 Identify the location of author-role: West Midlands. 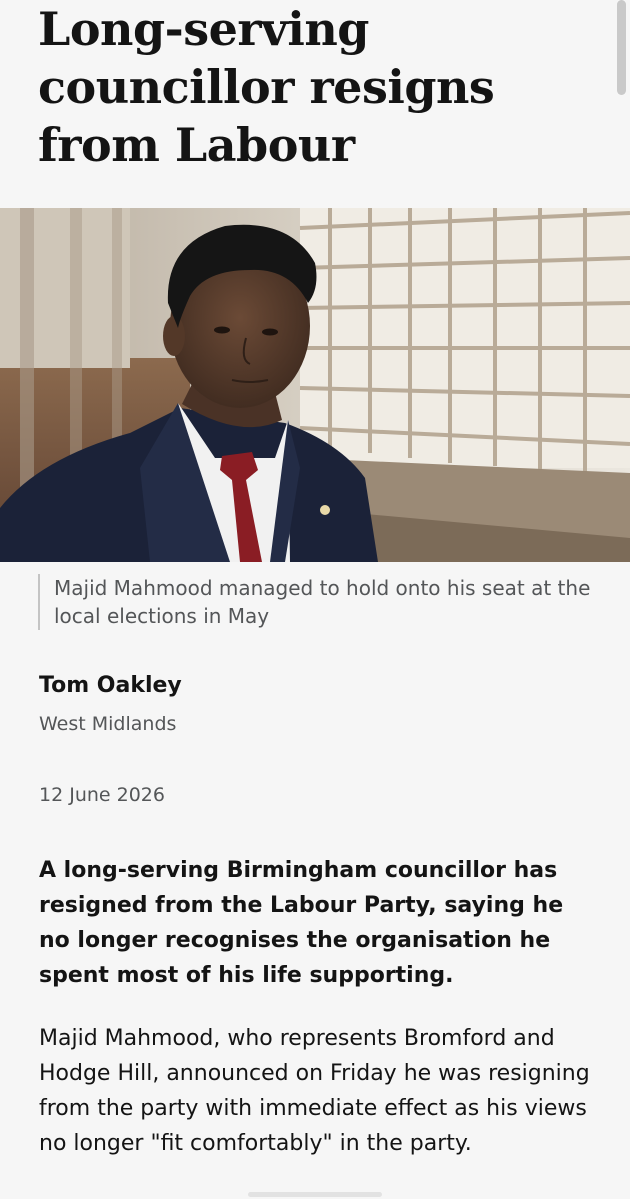
(108, 724).